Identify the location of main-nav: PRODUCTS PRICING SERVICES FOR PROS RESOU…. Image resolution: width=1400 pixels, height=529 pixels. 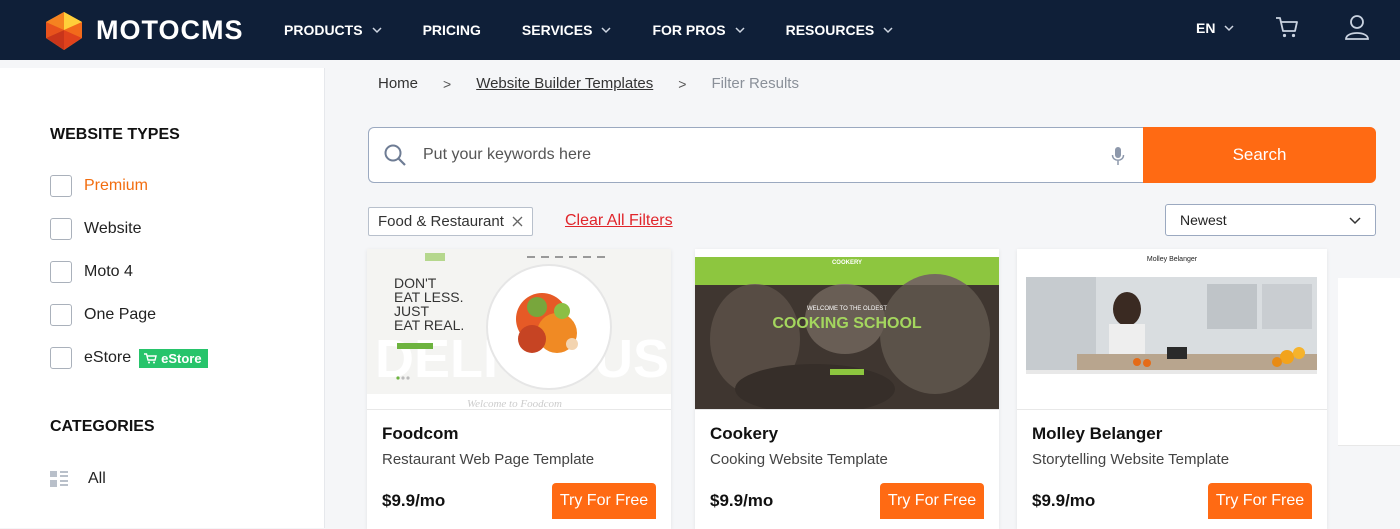
(609, 30).